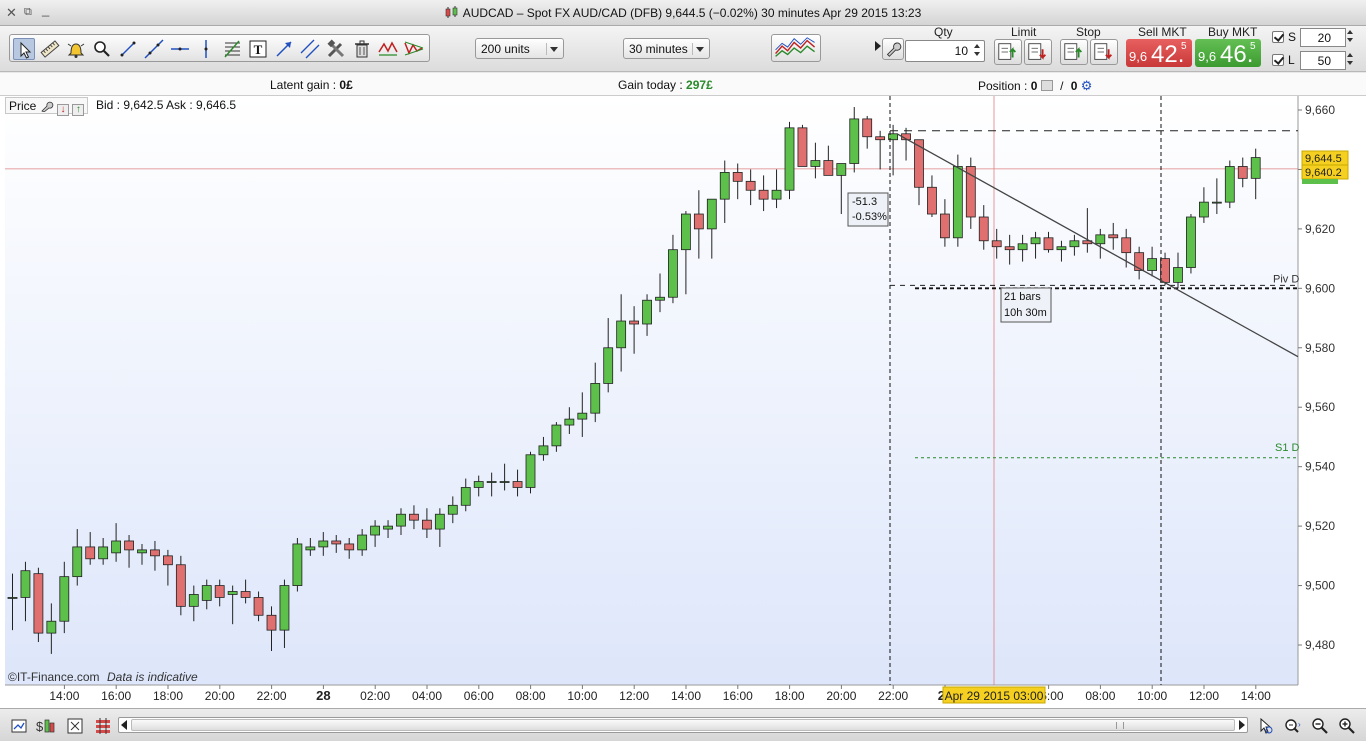  Describe the element at coordinates (102, 49) in the screenshot. I see `magnifier-icon` at that location.